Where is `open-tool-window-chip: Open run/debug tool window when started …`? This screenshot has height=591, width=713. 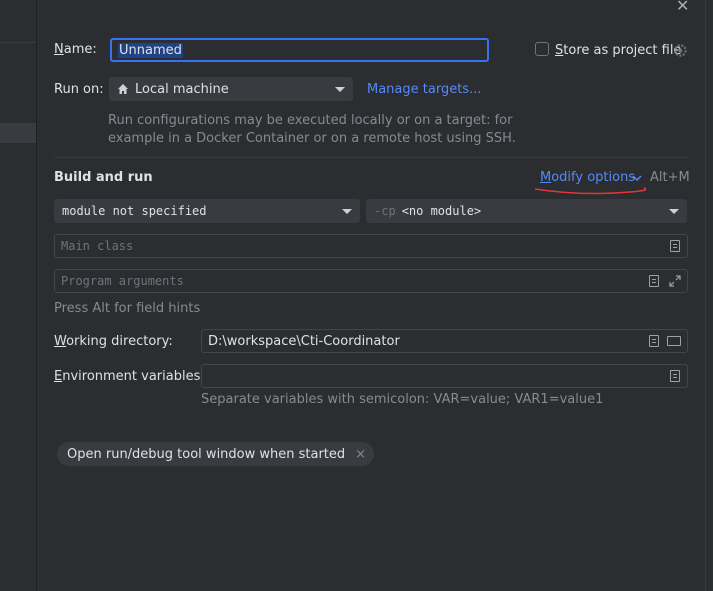
open-tool-window-chip: Open run/debug tool window when started … is located at coordinates (216, 454).